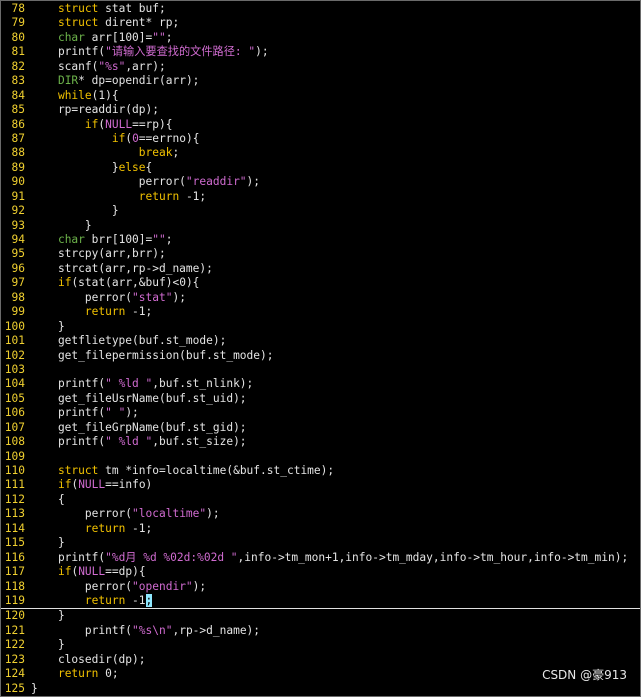  Describe the element at coordinates (14, 557) in the screenshot. I see `line-number: 116` at that location.